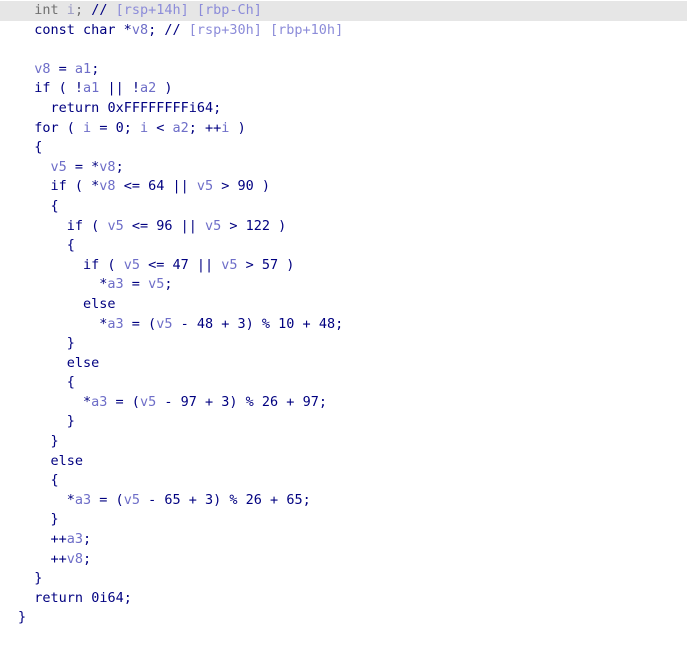  What do you see at coordinates (160, 107) in the screenshot?
I see `code-token: 0xFFFFFFFFi64` at bounding box center [160, 107].